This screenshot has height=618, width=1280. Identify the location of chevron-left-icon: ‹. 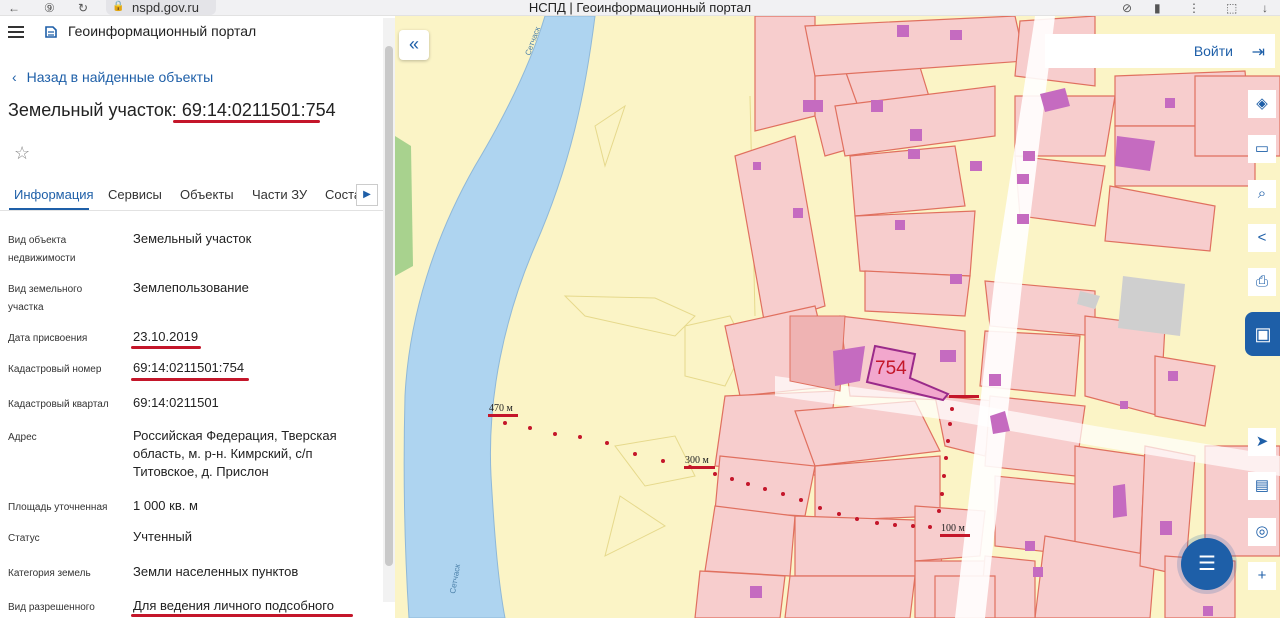
(14, 77).